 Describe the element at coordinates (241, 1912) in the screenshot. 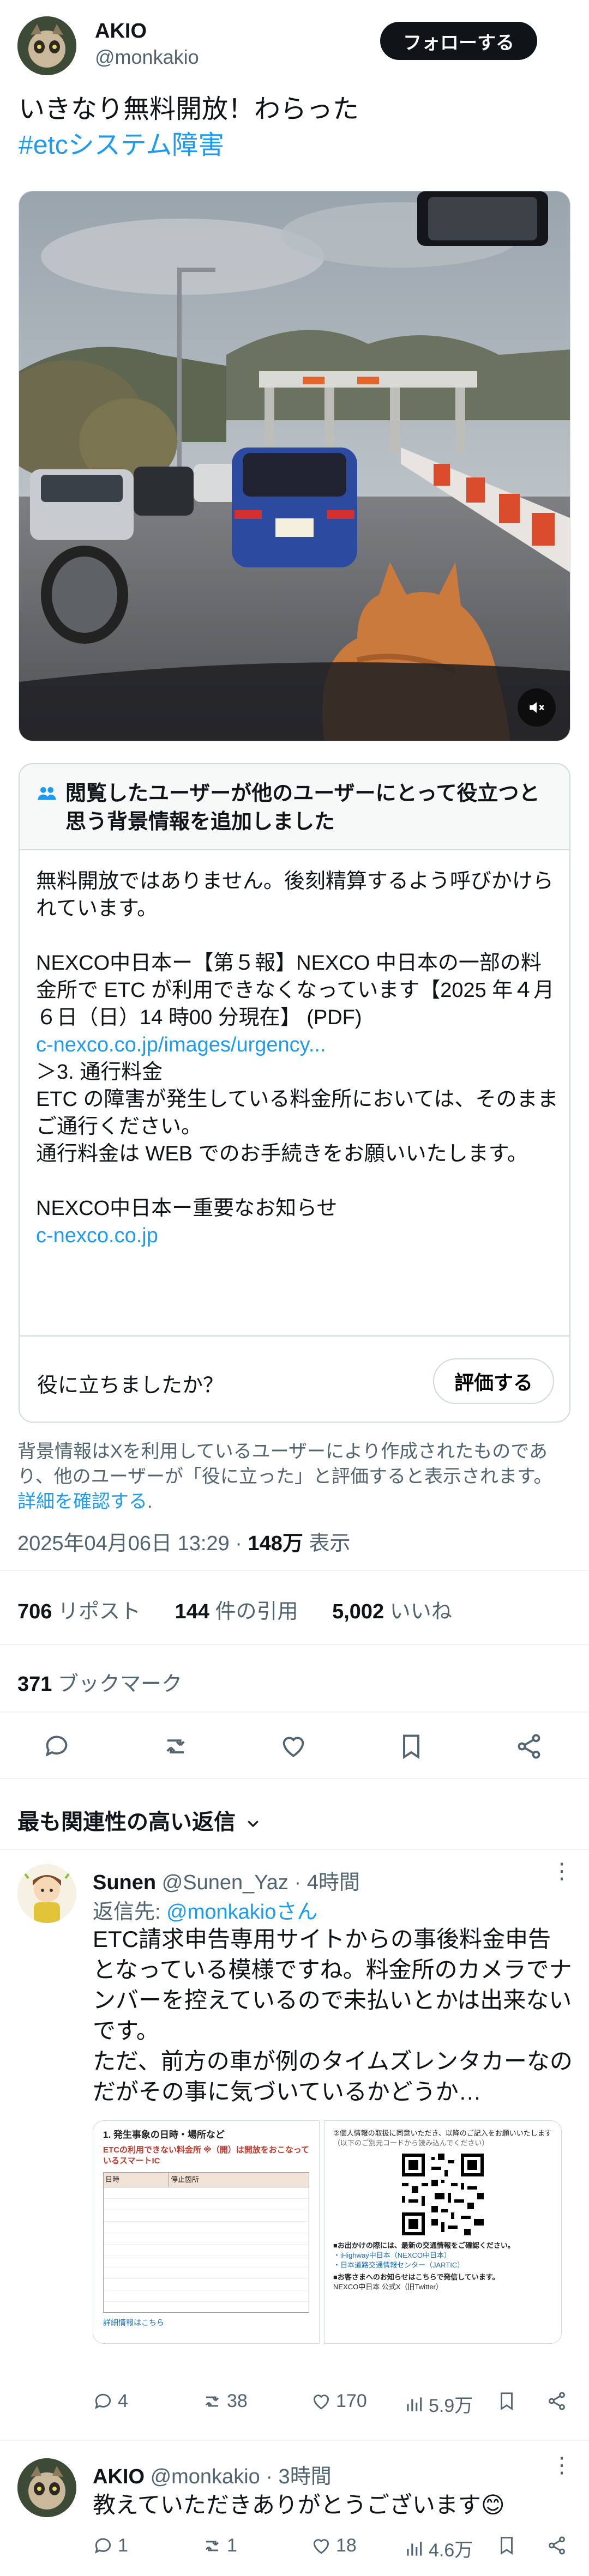

I see `reply-to-handle-link: @monkakioさん` at that location.